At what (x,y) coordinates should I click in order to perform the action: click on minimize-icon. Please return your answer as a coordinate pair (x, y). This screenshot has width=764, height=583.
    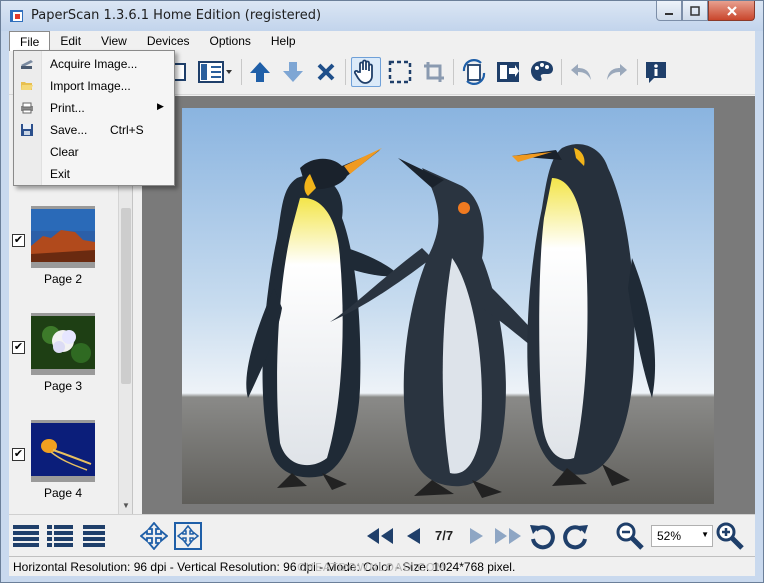
    Looking at the image, I should click on (669, 13).